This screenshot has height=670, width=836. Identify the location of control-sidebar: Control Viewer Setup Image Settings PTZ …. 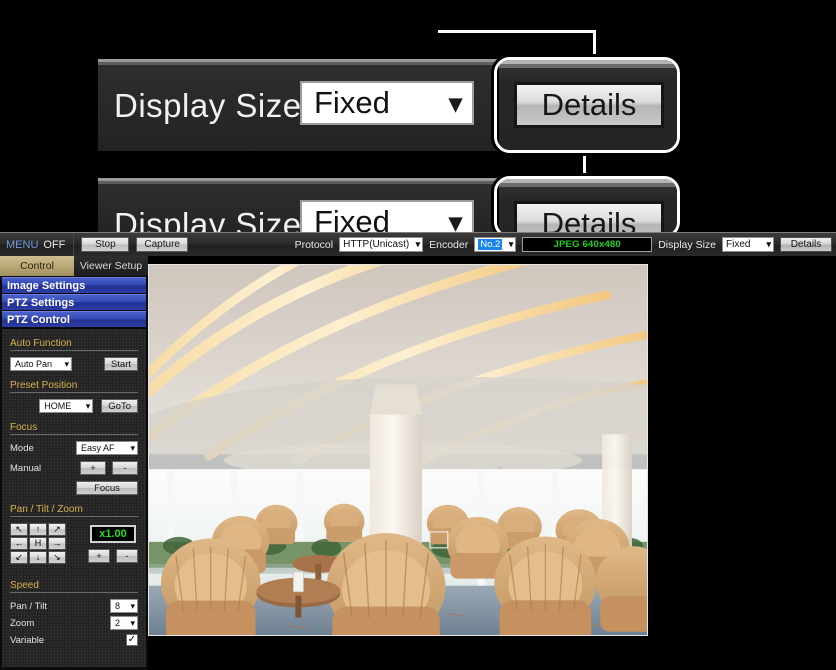
(74, 463).